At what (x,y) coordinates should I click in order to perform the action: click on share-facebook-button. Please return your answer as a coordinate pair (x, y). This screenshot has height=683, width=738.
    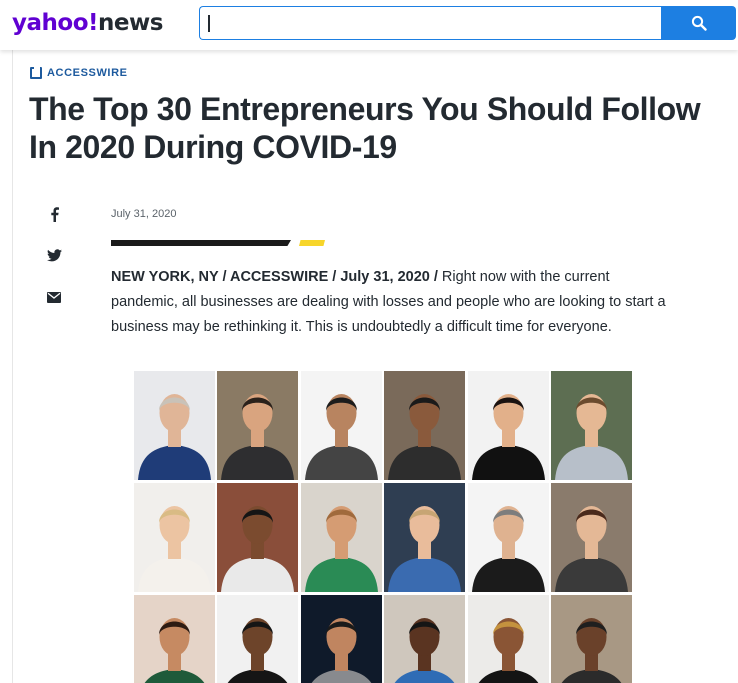
    Looking at the image, I should click on (54, 214).